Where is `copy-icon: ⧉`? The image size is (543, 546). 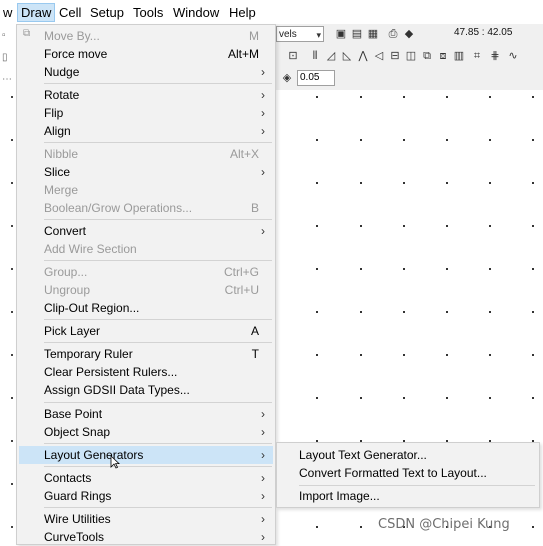
copy-icon: ⧉ is located at coordinates (427, 56).